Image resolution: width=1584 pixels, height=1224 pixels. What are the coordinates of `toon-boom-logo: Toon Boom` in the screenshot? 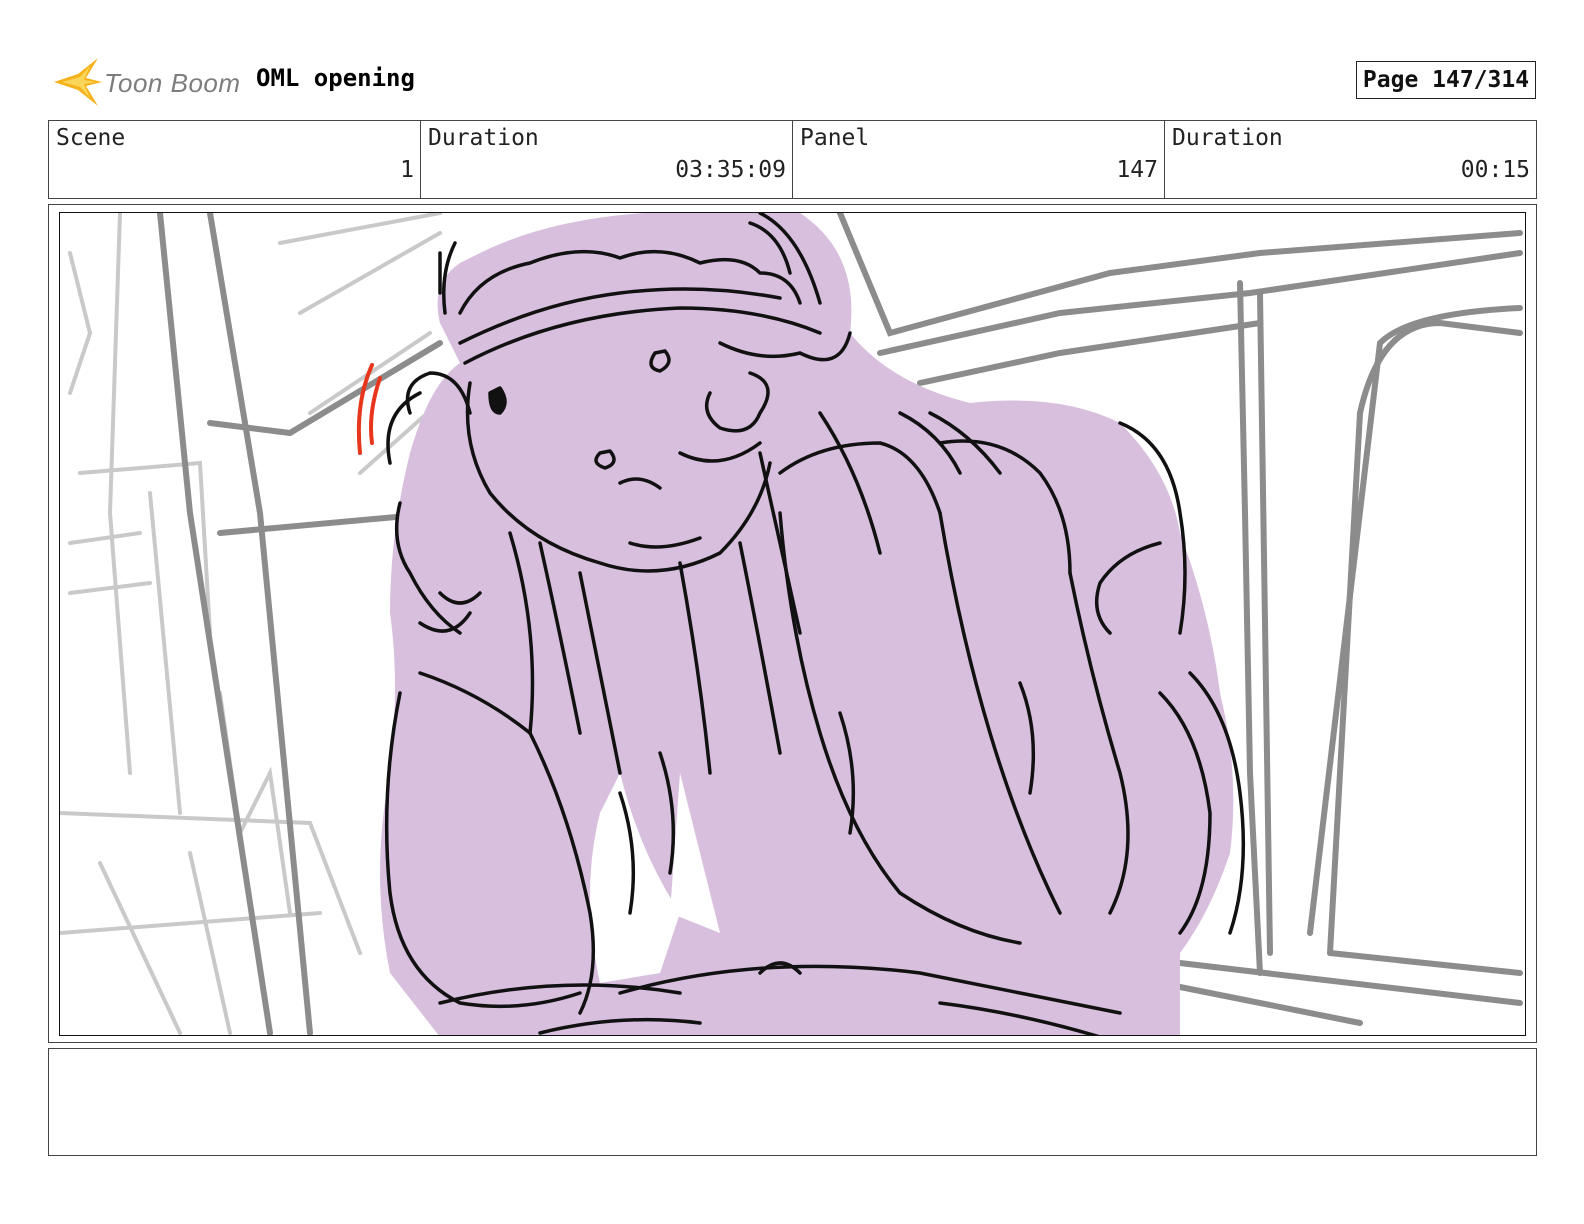 It's located at (147, 82).